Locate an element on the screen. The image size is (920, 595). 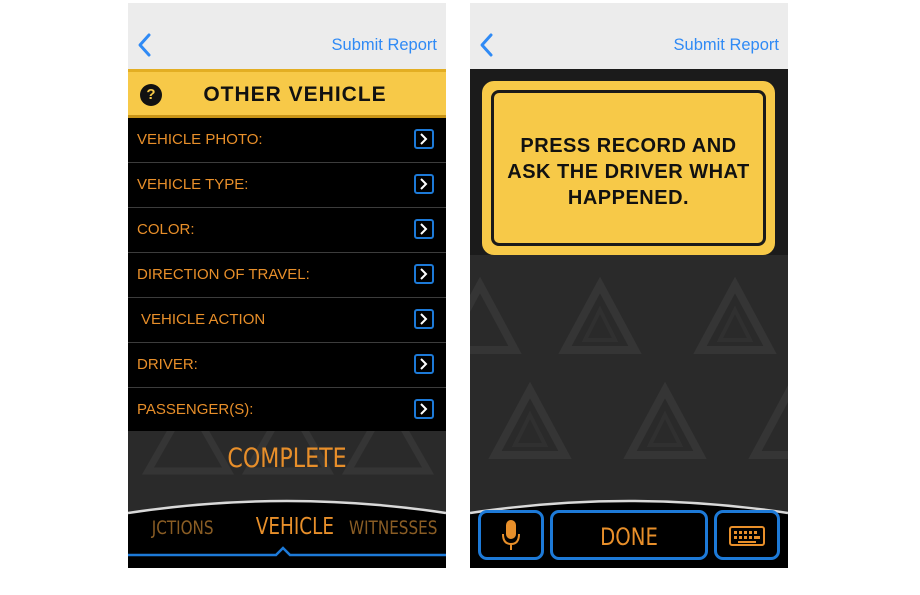
complete-button: COMPLETE is located at coordinates (287, 464).